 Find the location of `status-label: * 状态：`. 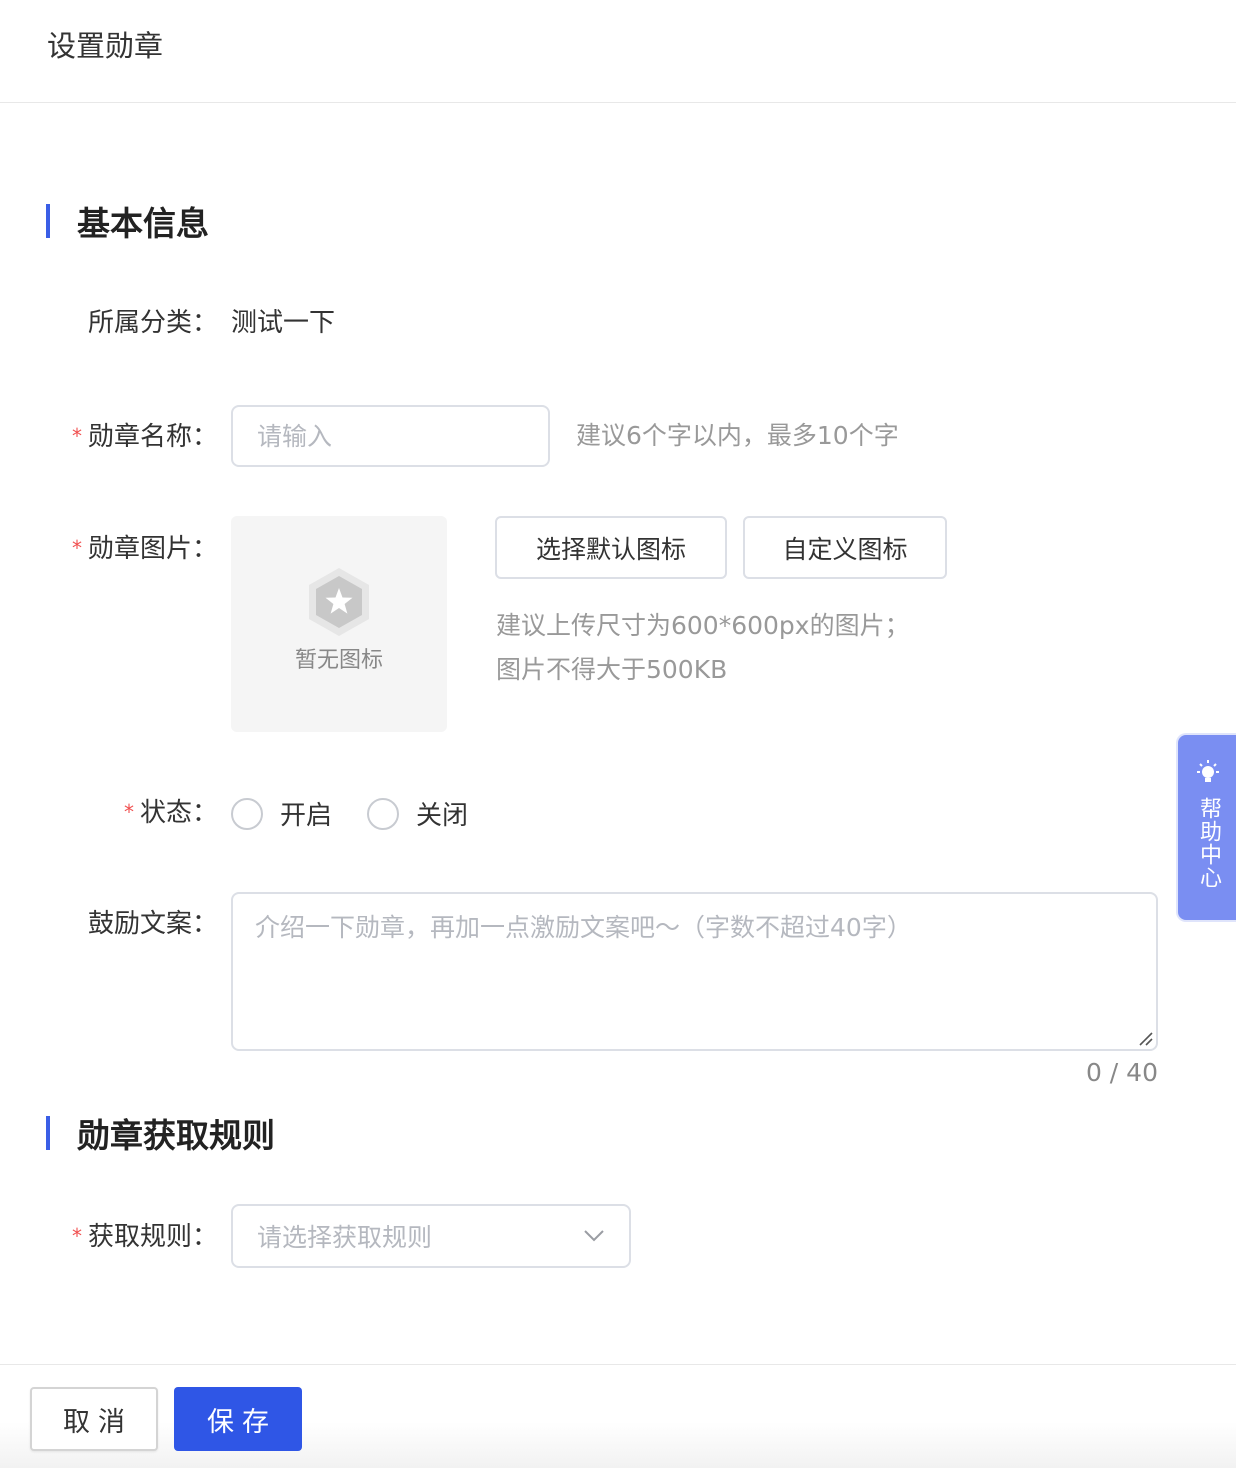

status-label: * 状态： is located at coordinates (170, 813).